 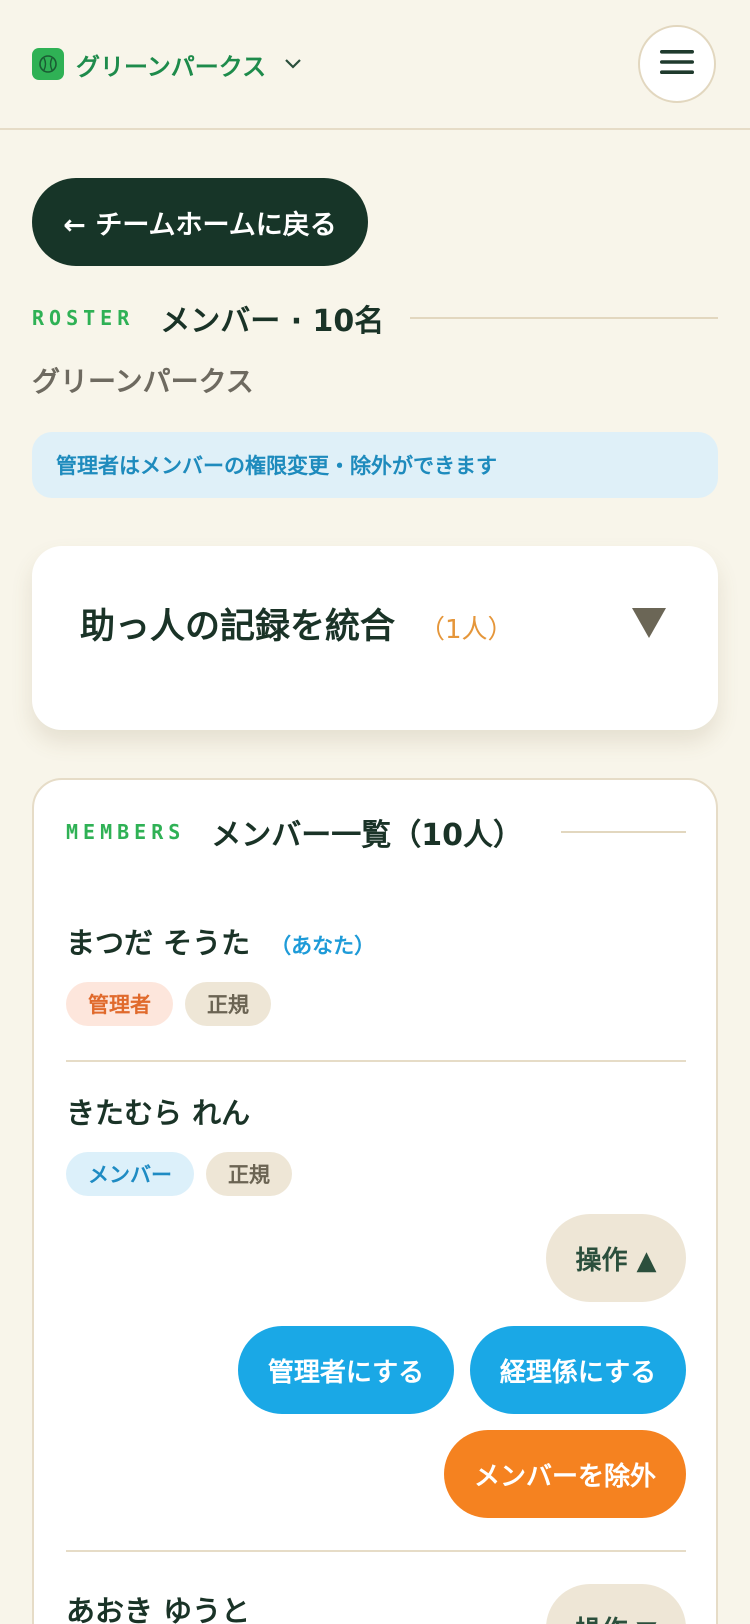 I want to click on triangle-down-icon, so click(x=649, y=623).